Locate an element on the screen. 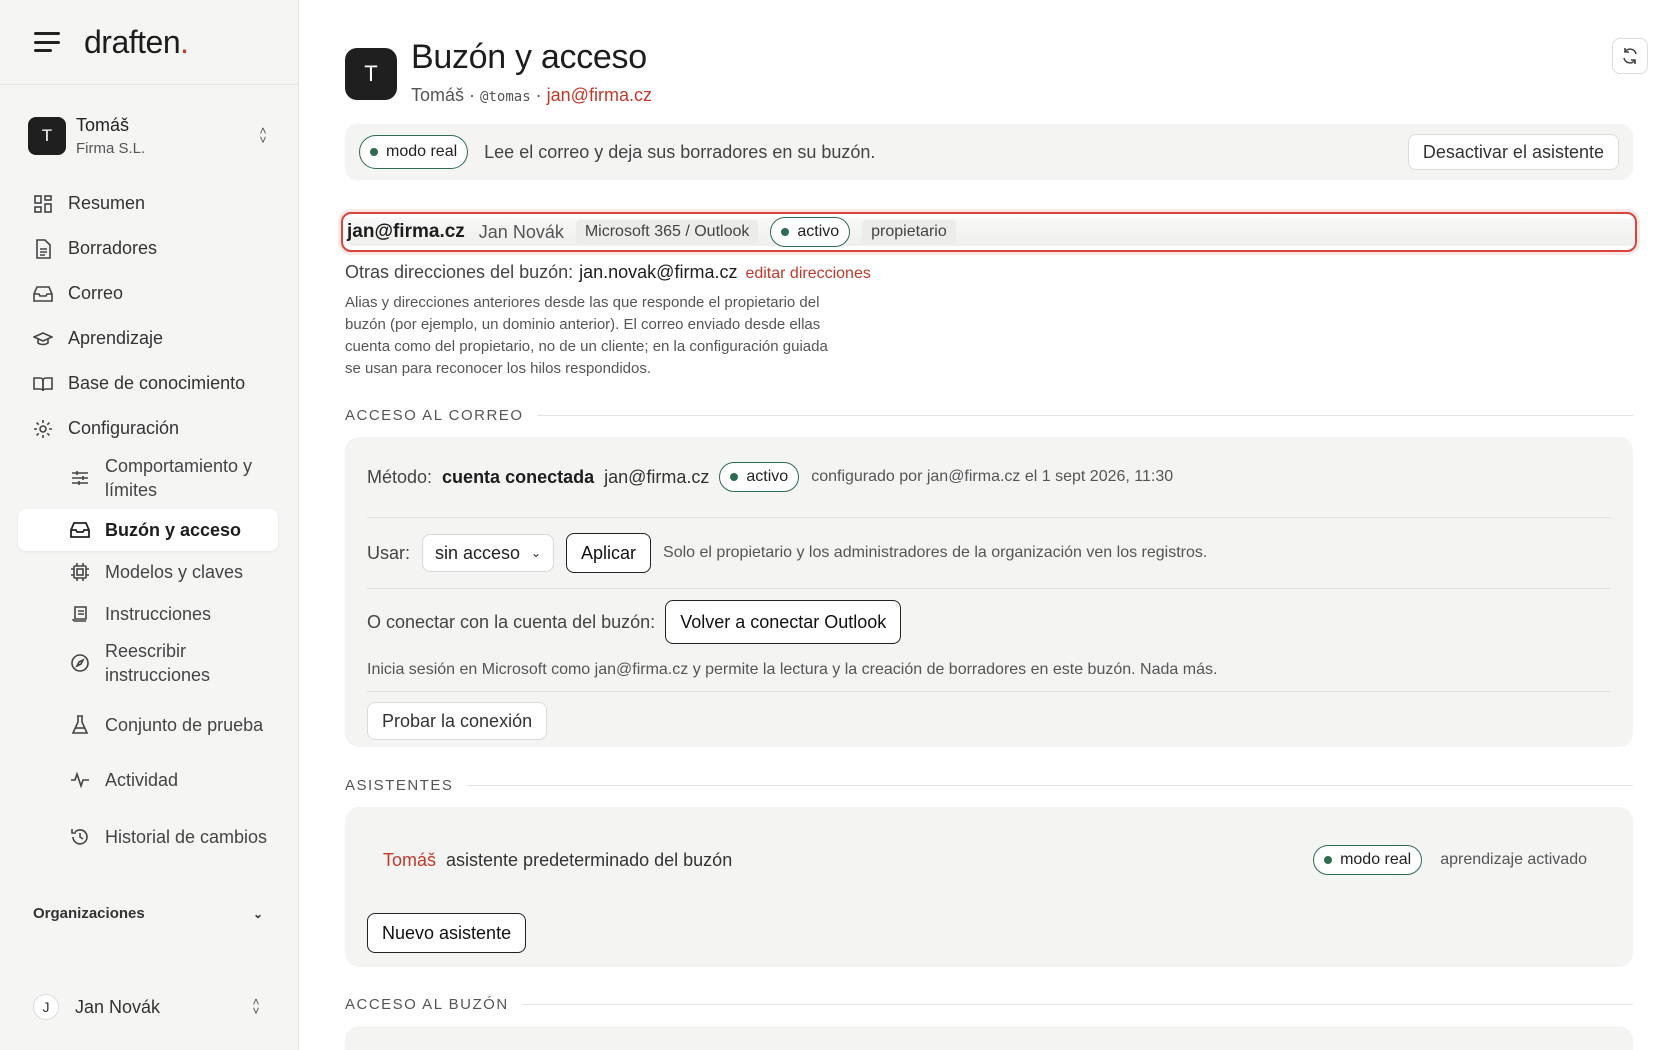 The image size is (1680, 1050). use-label: Usar: is located at coordinates (389, 552).